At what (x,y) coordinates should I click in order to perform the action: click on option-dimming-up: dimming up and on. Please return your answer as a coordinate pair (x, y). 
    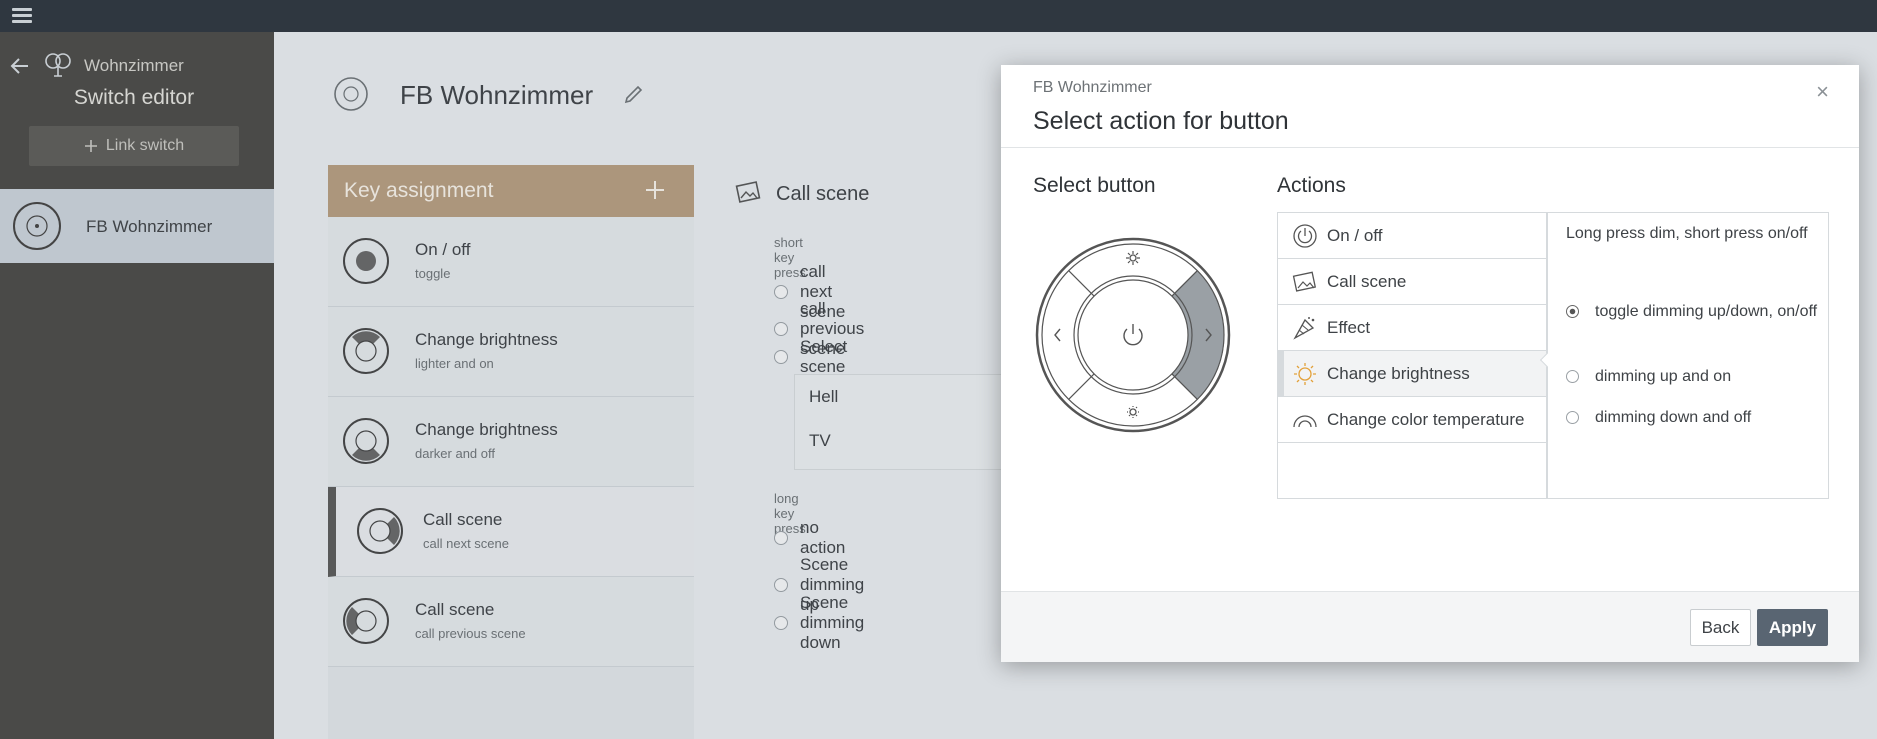
    Looking at the image, I should click on (1648, 376).